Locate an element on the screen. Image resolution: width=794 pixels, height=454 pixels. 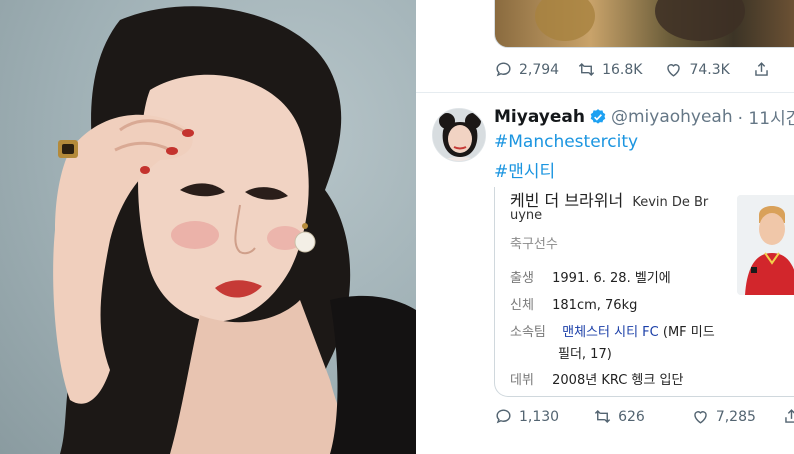
previous-tweet-media is located at coordinates (644, 24).